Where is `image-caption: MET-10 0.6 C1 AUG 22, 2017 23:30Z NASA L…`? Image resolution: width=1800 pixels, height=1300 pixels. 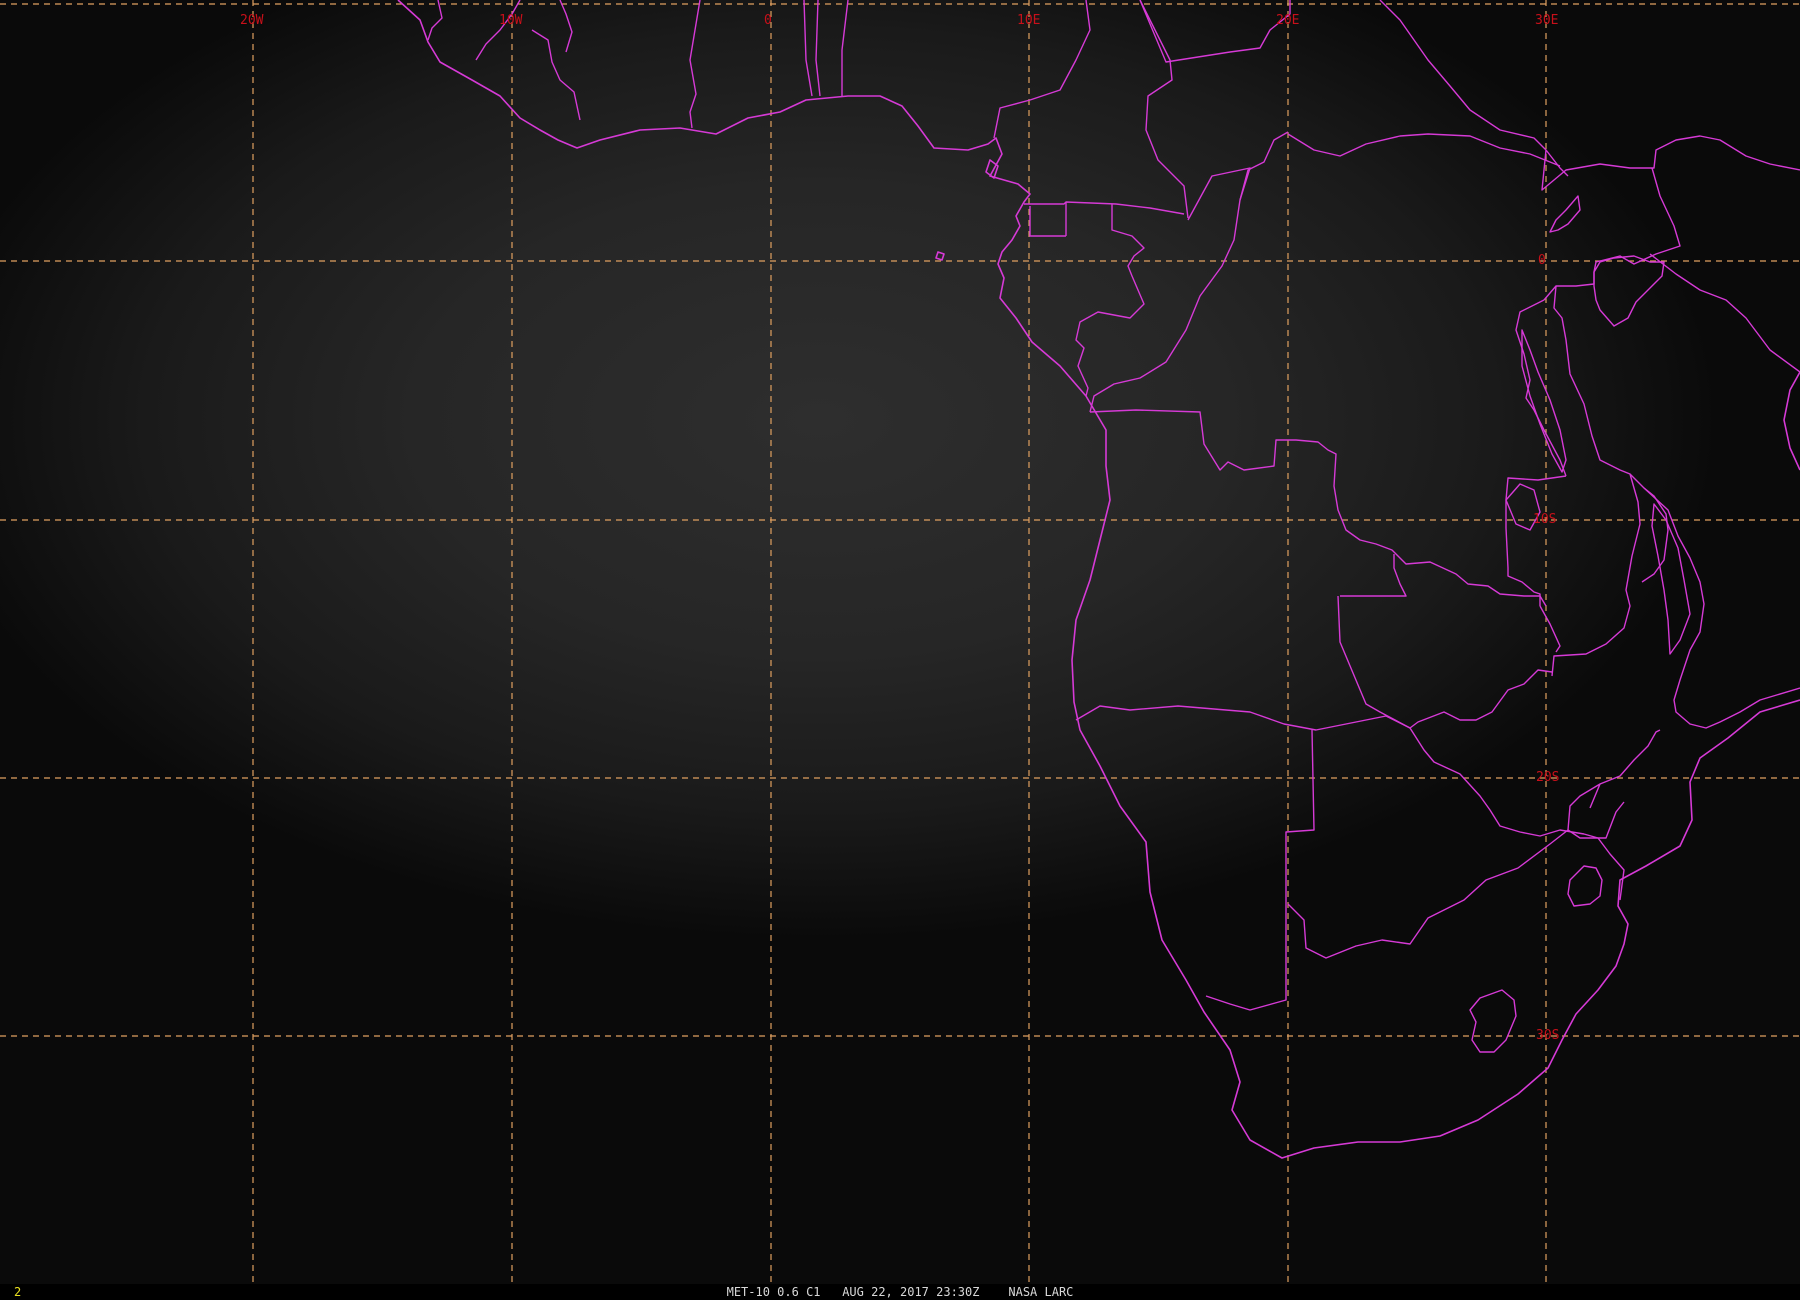
image-caption: MET-10 0.6 C1 AUG 22, 2017 23:30Z NASA L… is located at coordinates (900, 1292).